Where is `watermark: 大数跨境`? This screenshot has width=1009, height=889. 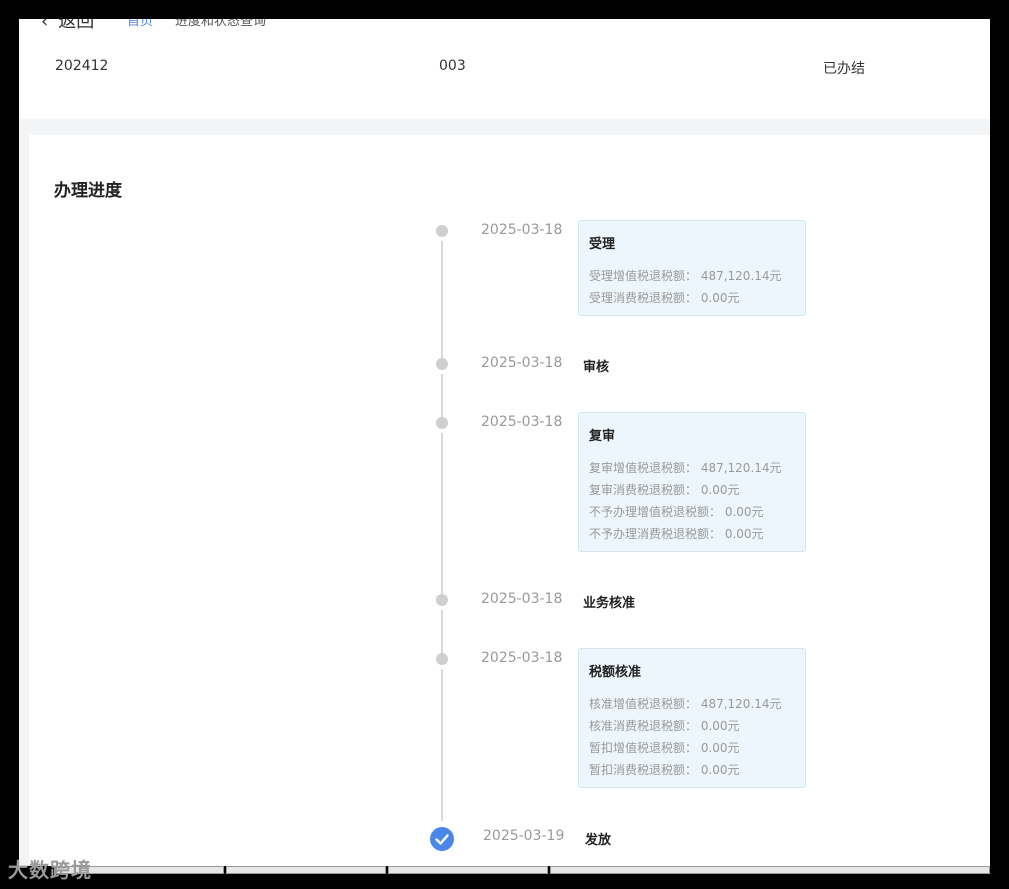
watermark: 大数跨境 is located at coordinates (50, 870).